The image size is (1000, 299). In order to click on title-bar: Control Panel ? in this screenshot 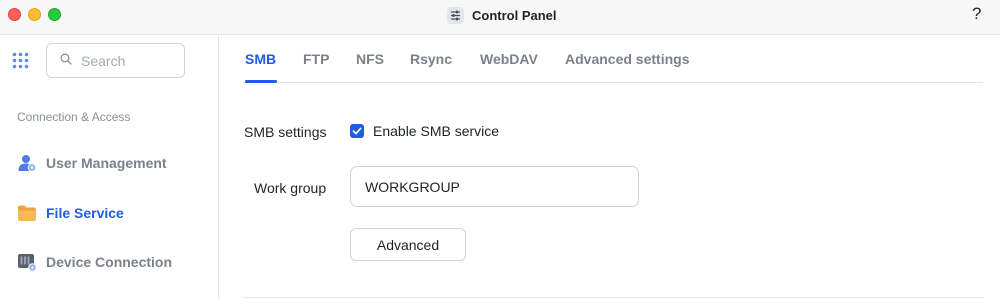, I will do `click(500, 17)`.